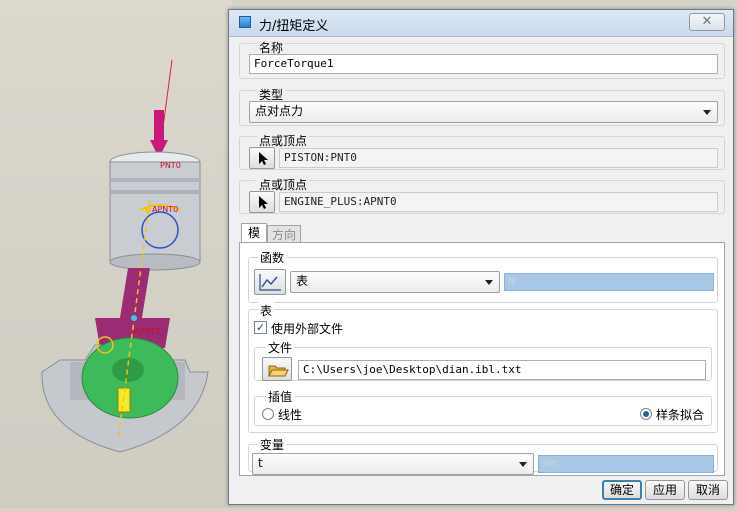  What do you see at coordinates (280, 347) in the screenshot?
I see `file-label: 文件` at bounding box center [280, 347].